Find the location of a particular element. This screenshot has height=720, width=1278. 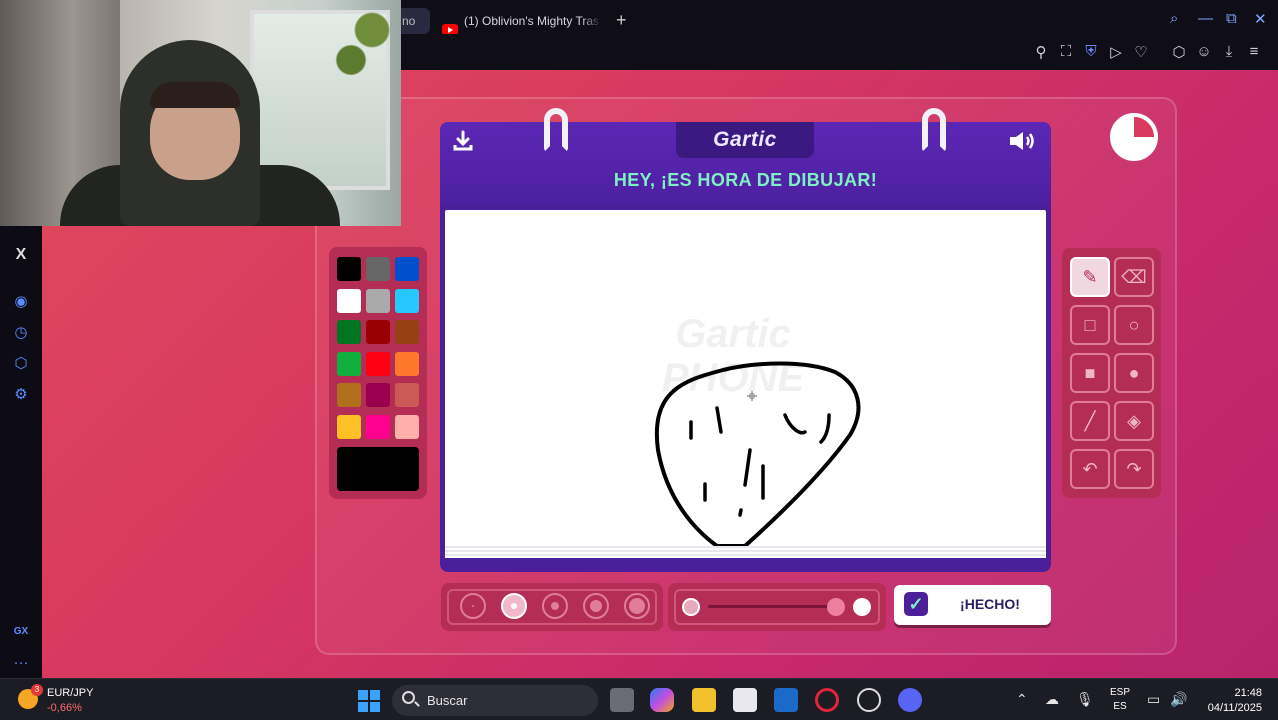

download-icon: ⤓ is located at coordinates (1229, 51).